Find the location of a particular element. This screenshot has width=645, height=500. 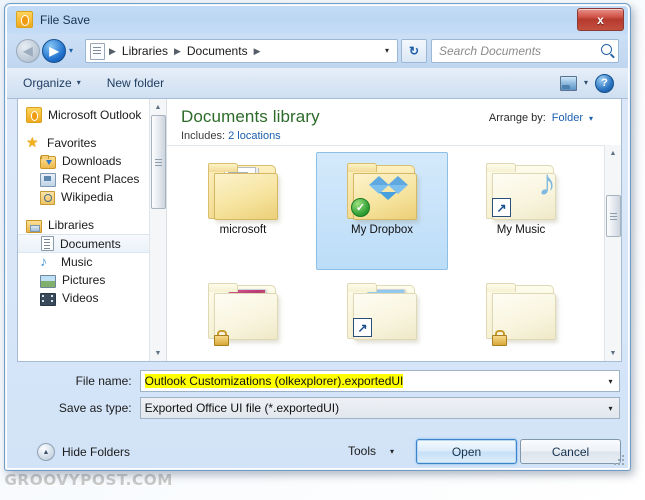

sidebar-item-pictures: Pictures is located at coordinates (92, 280).